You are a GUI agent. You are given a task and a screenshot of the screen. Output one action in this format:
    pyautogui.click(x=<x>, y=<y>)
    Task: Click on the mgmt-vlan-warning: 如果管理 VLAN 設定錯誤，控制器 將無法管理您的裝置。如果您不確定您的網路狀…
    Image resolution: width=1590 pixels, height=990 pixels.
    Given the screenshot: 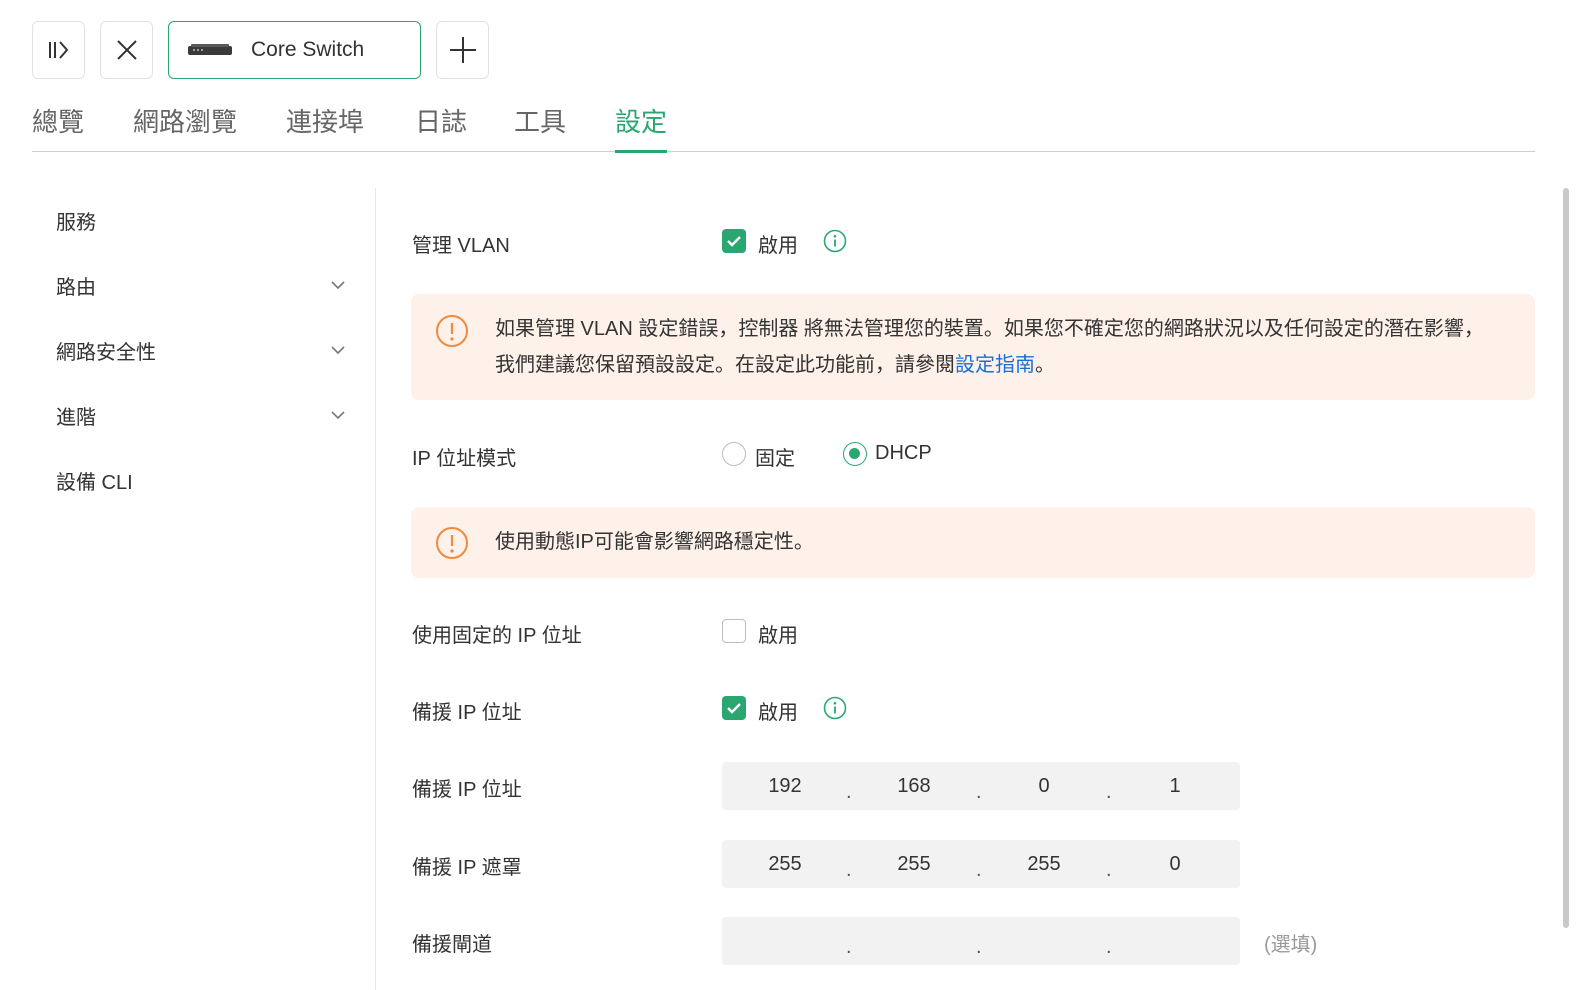 What is the action you would take?
    pyautogui.click(x=973, y=347)
    